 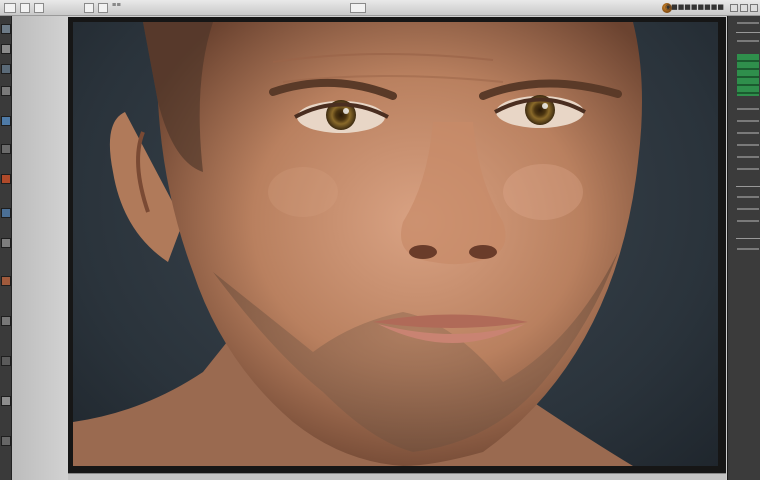 I want to click on move-icon, so click(x=6, y=29).